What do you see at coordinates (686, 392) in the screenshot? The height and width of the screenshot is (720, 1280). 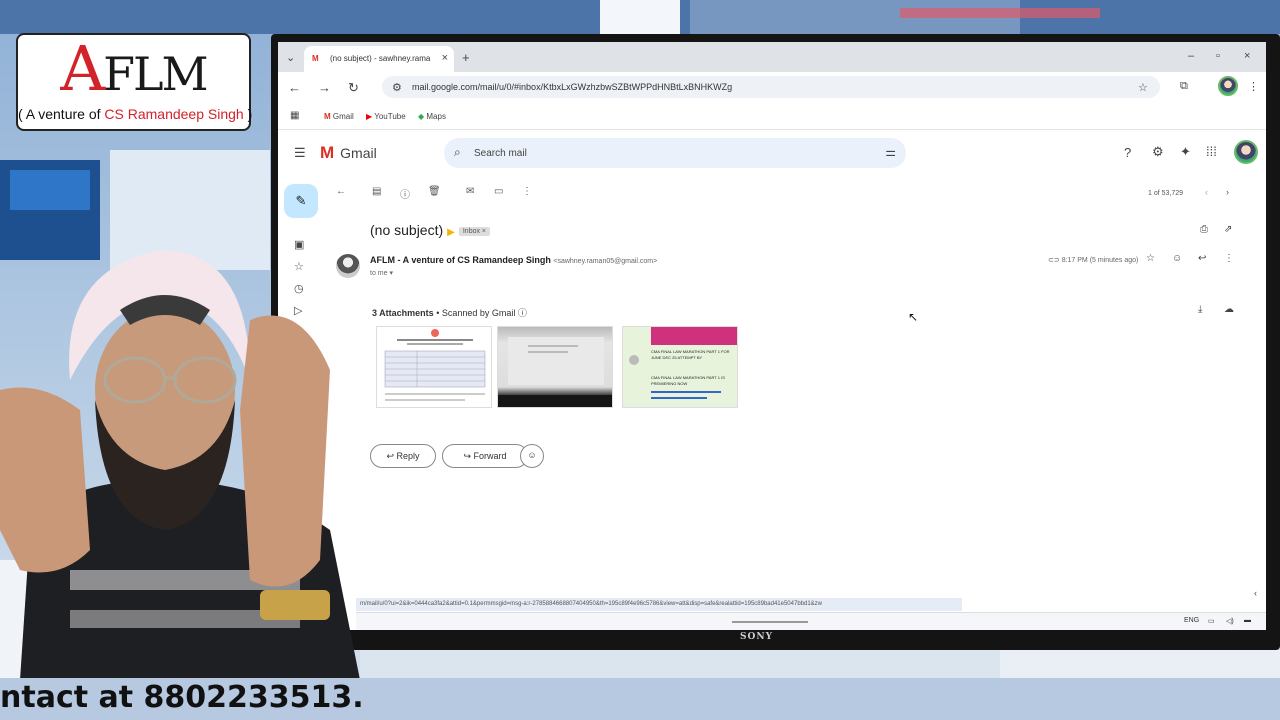 I see `thumb-link` at bounding box center [686, 392].